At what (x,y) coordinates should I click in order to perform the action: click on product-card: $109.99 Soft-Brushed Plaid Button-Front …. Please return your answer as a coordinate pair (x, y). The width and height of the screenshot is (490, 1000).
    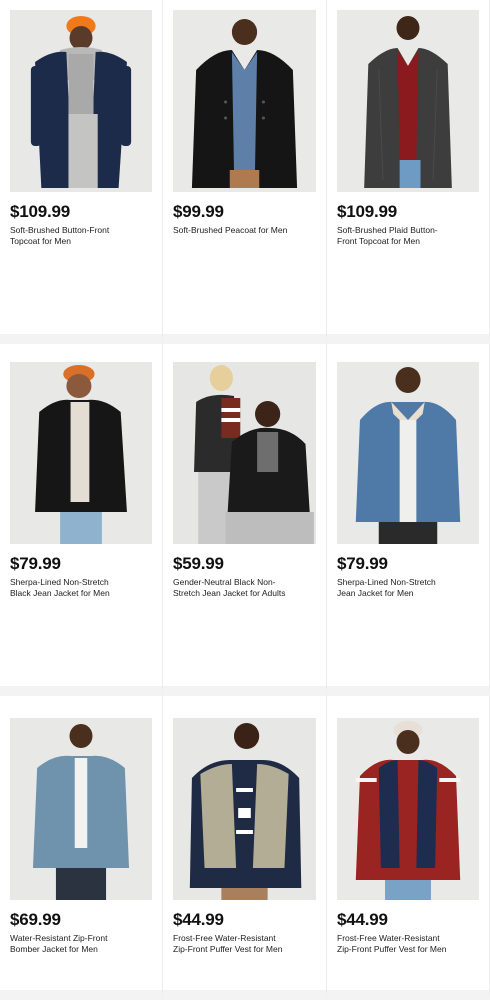
    Looking at the image, I should click on (408, 172).